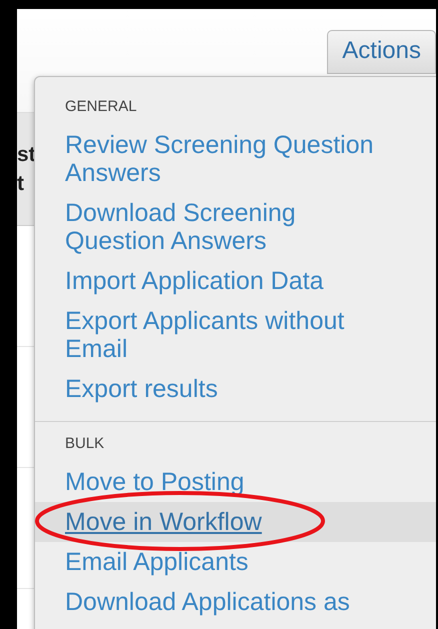 The height and width of the screenshot is (629, 438). What do you see at coordinates (100, 107) in the screenshot?
I see `section-heading: GENERAL` at bounding box center [100, 107].